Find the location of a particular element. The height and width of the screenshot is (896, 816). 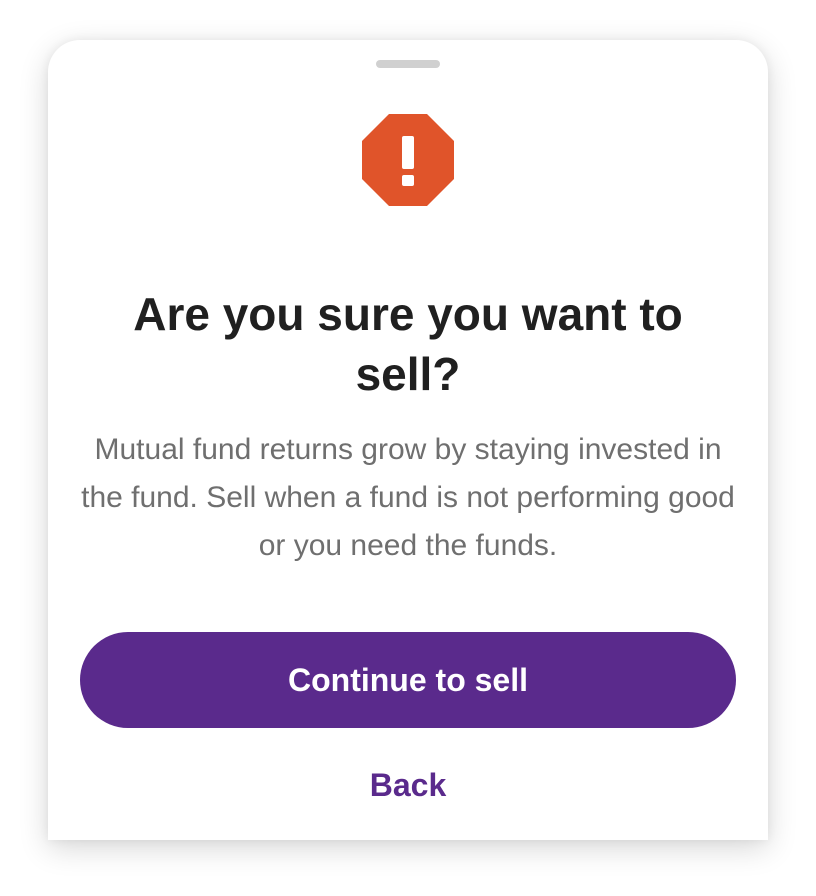

continue-to-sell-button: Continue to sell is located at coordinates (408, 680).